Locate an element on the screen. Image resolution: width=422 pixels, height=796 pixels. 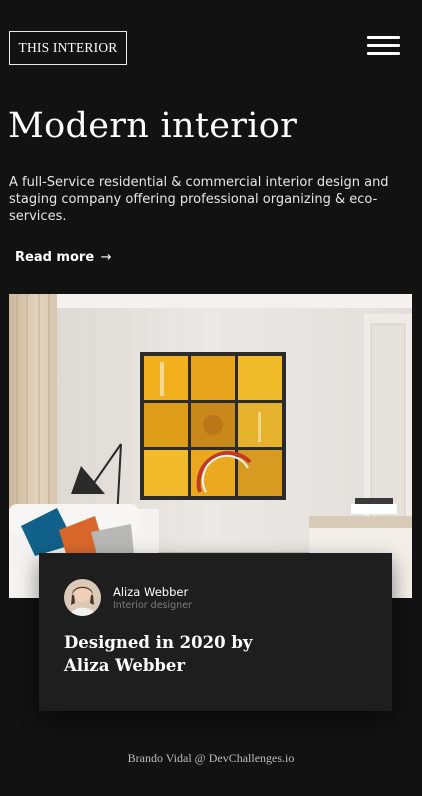
site-logo: THIS INTERIOR is located at coordinates (68, 48).